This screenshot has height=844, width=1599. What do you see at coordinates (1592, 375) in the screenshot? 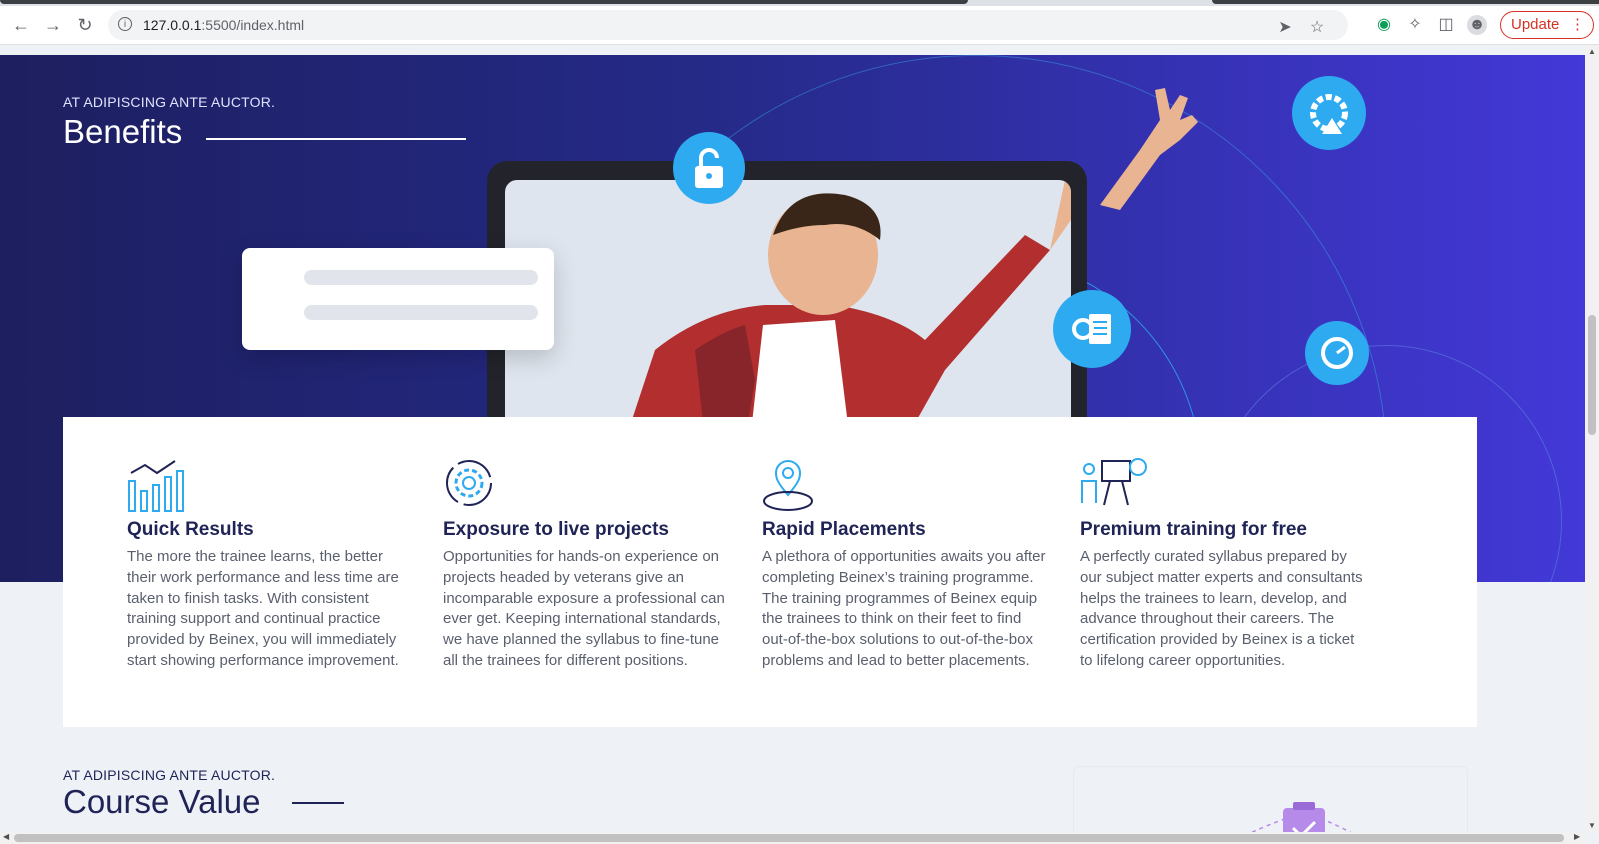
I see `vertical-scroll-thumb` at bounding box center [1592, 375].